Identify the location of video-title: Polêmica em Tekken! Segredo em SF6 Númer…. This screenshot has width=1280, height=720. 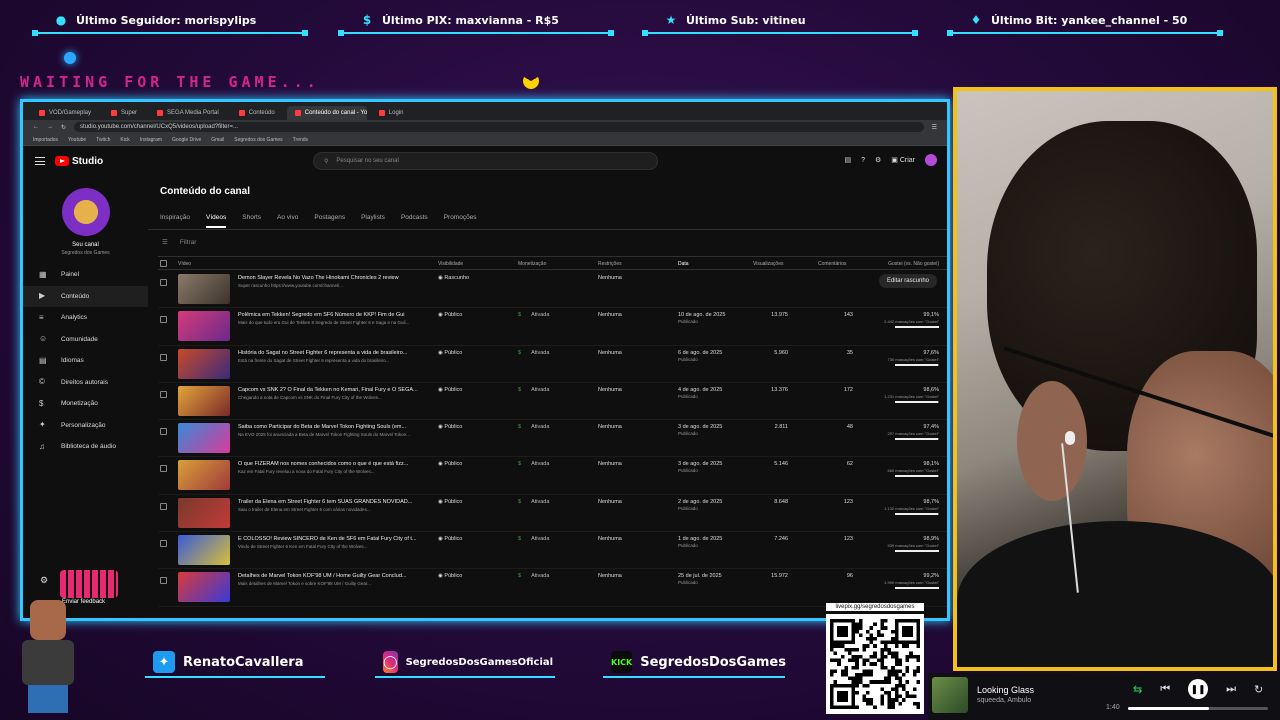
(328, 315).